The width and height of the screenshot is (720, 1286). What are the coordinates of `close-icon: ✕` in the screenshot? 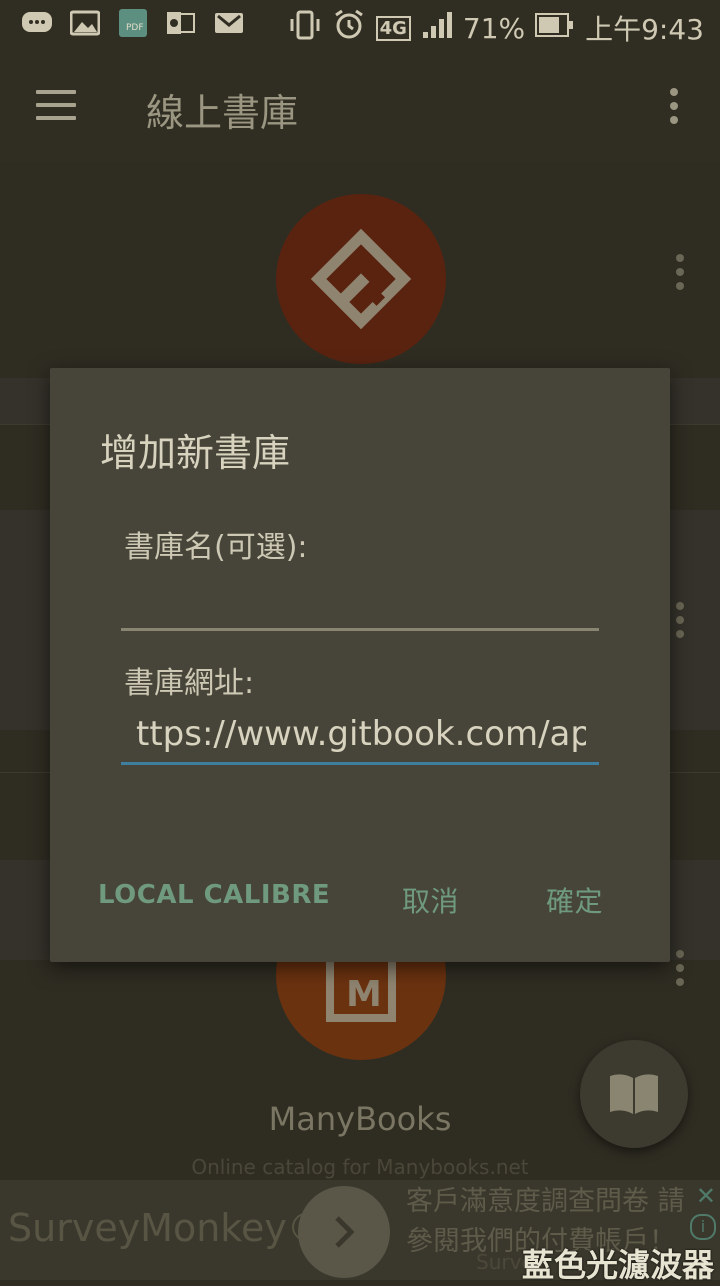 It's located at (706, 1196).